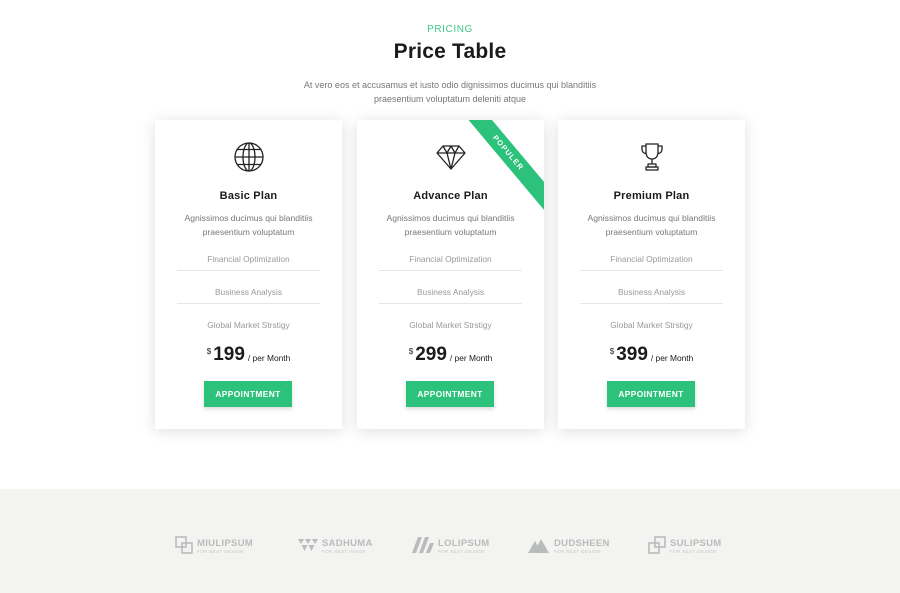 Image resolution: width=900 pixels, height=593 pixels. What do you see at coordinates (431, 354) in the screenshot?
I see `price-amount: 299` at bounding box center [431, 354].